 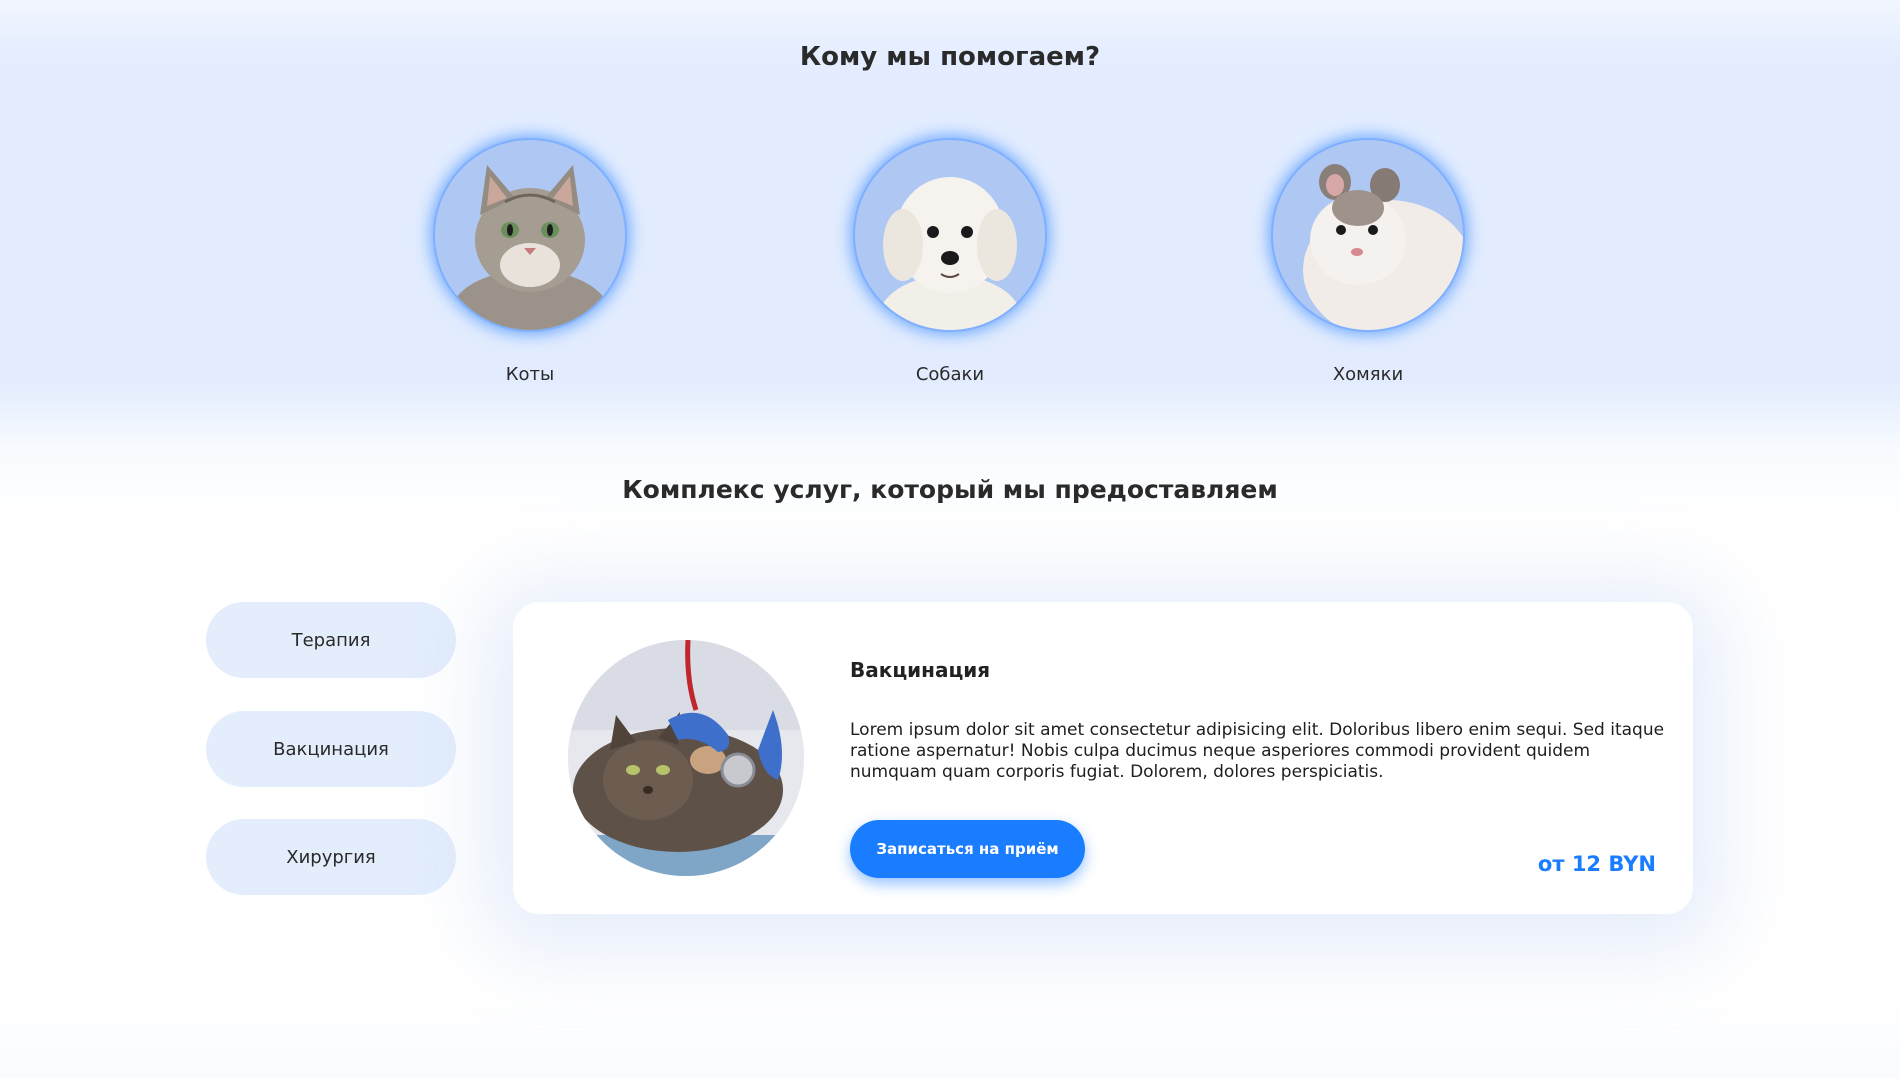 What do you see at coordinates (331, 857) in the screenshot?
I see `tab-surgery: Хирургия` at bounding box center [331, 857].